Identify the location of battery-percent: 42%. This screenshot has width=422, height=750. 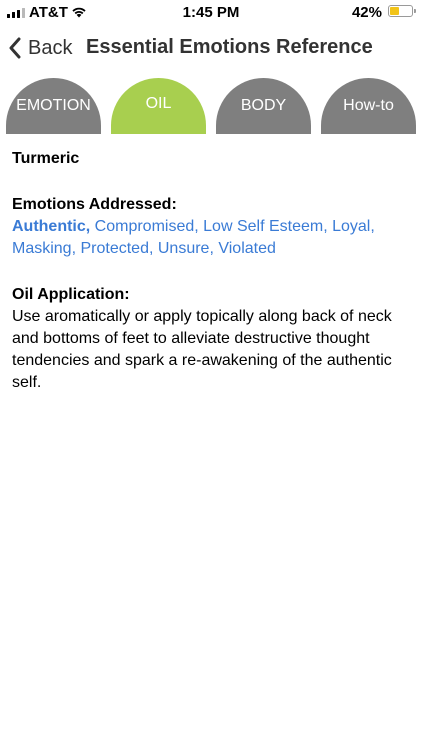
(366, 12).